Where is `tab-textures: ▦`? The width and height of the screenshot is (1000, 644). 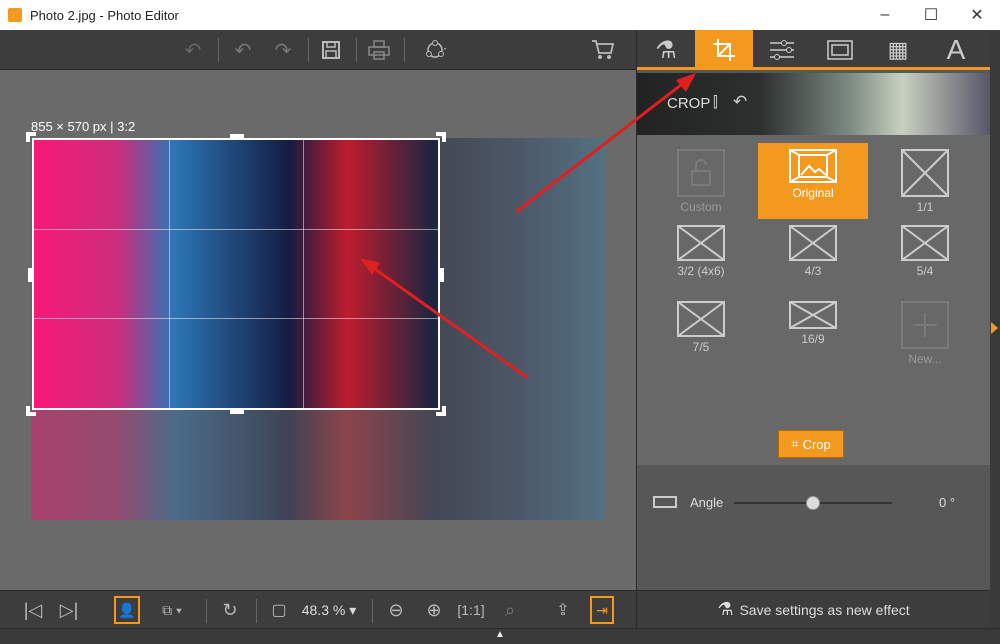
tab-textures: ▦ is located at coordinates (898, 50).